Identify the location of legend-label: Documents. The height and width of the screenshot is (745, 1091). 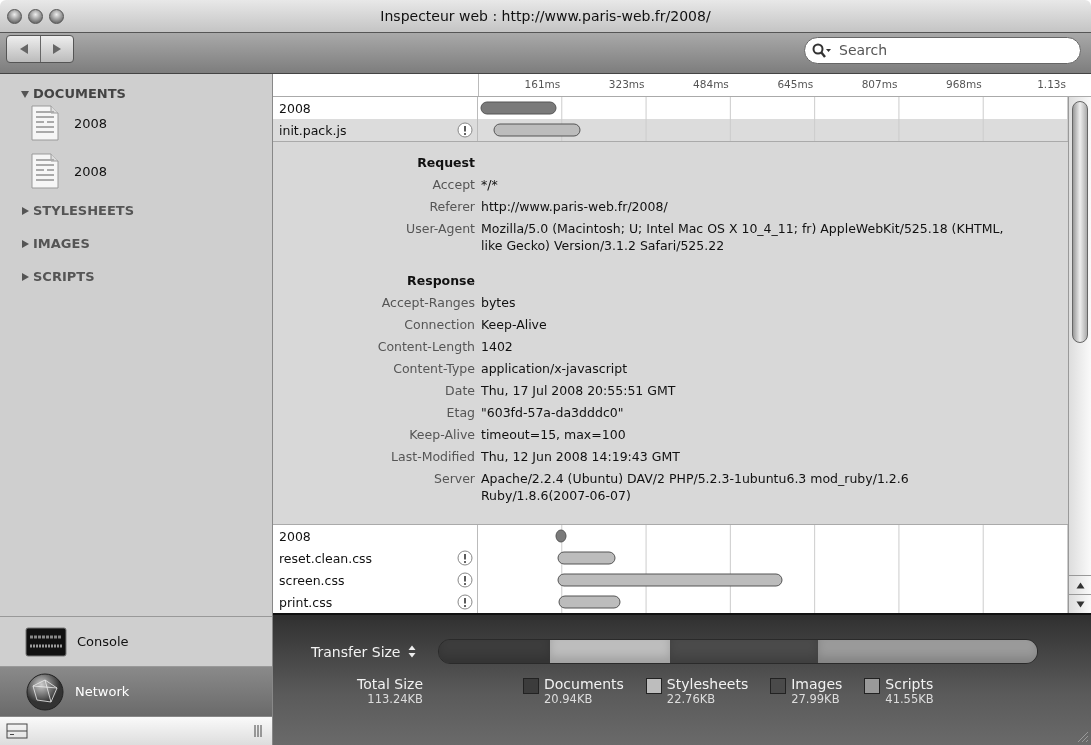
(584, 684).